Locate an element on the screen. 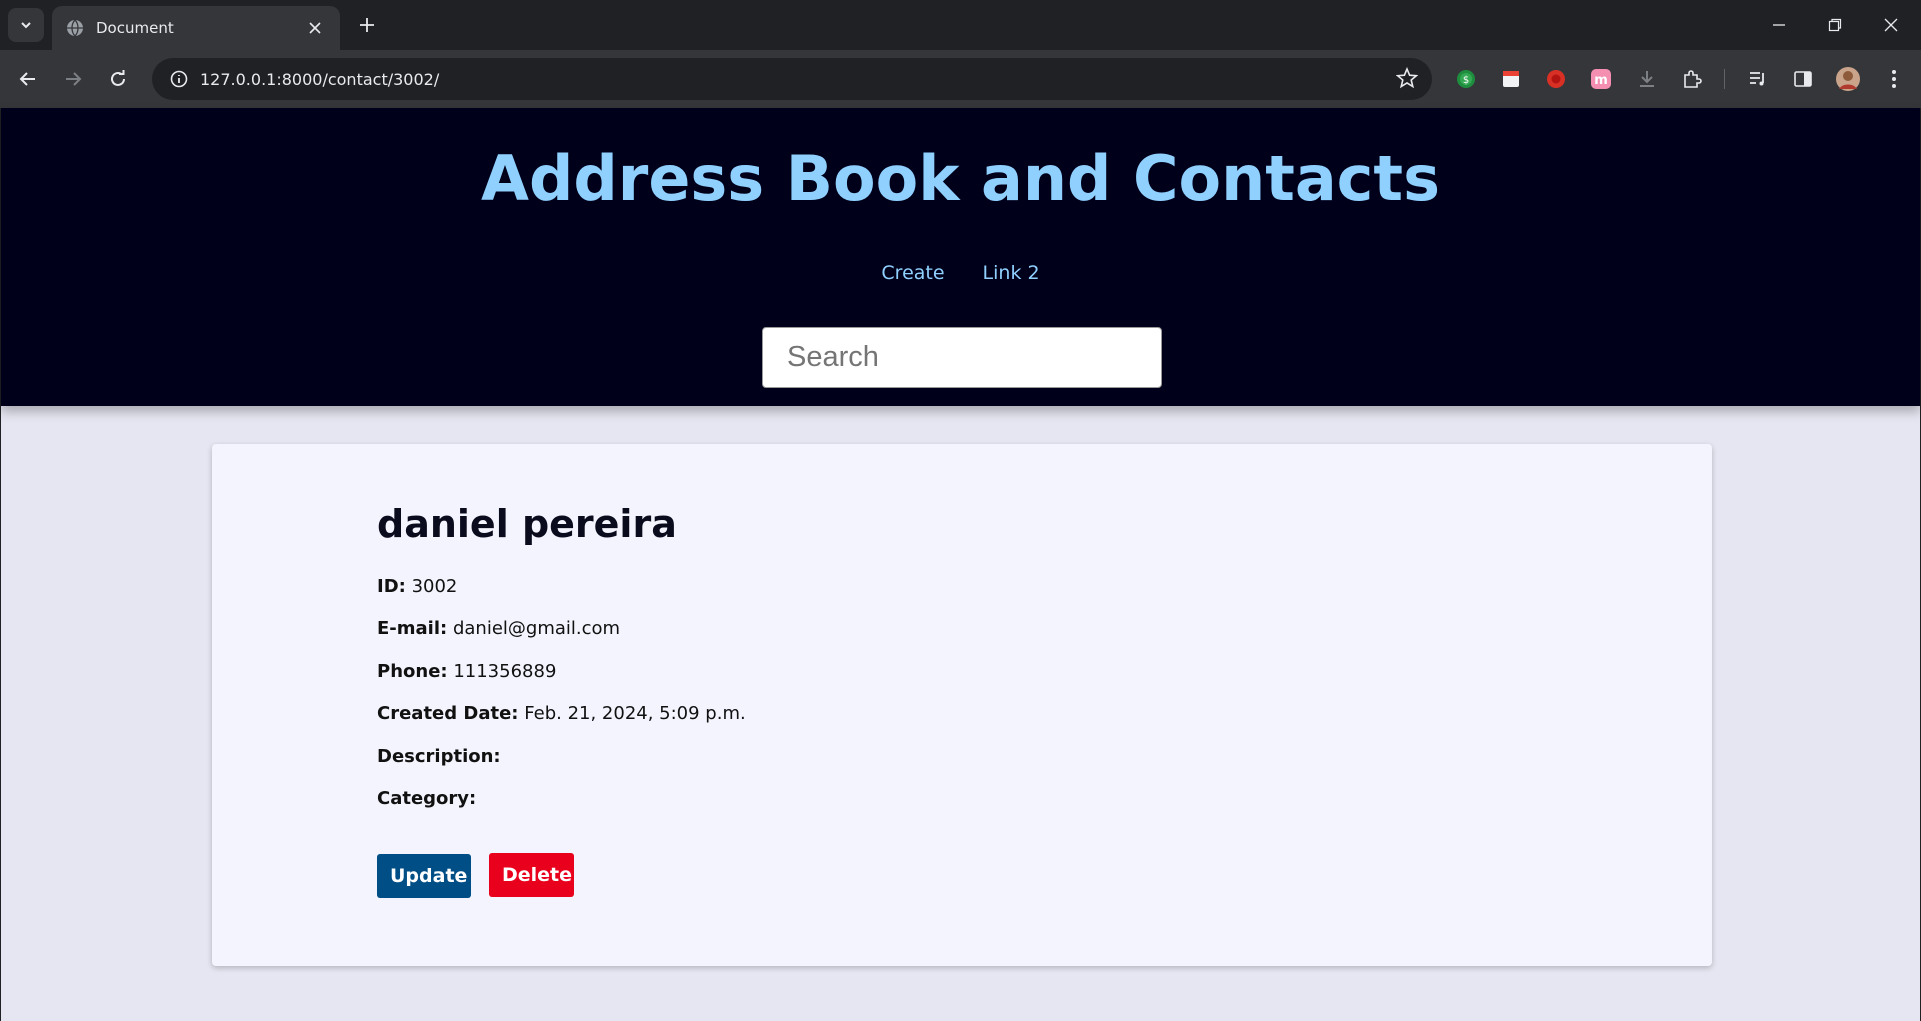 This screenshot has height=1021, width=1921. back-icon is located at coordinates (27, 79).